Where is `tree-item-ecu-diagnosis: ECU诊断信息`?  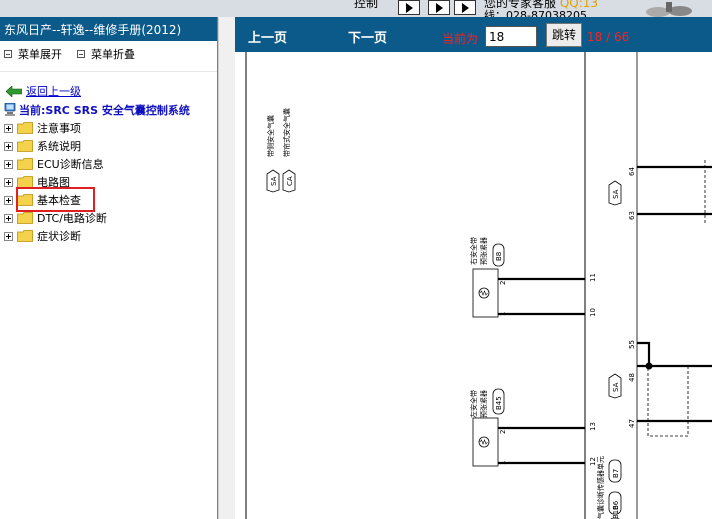 tree-item-ecu-diagnosis: ECU诊断信息 is located at coordinates (55, 164).